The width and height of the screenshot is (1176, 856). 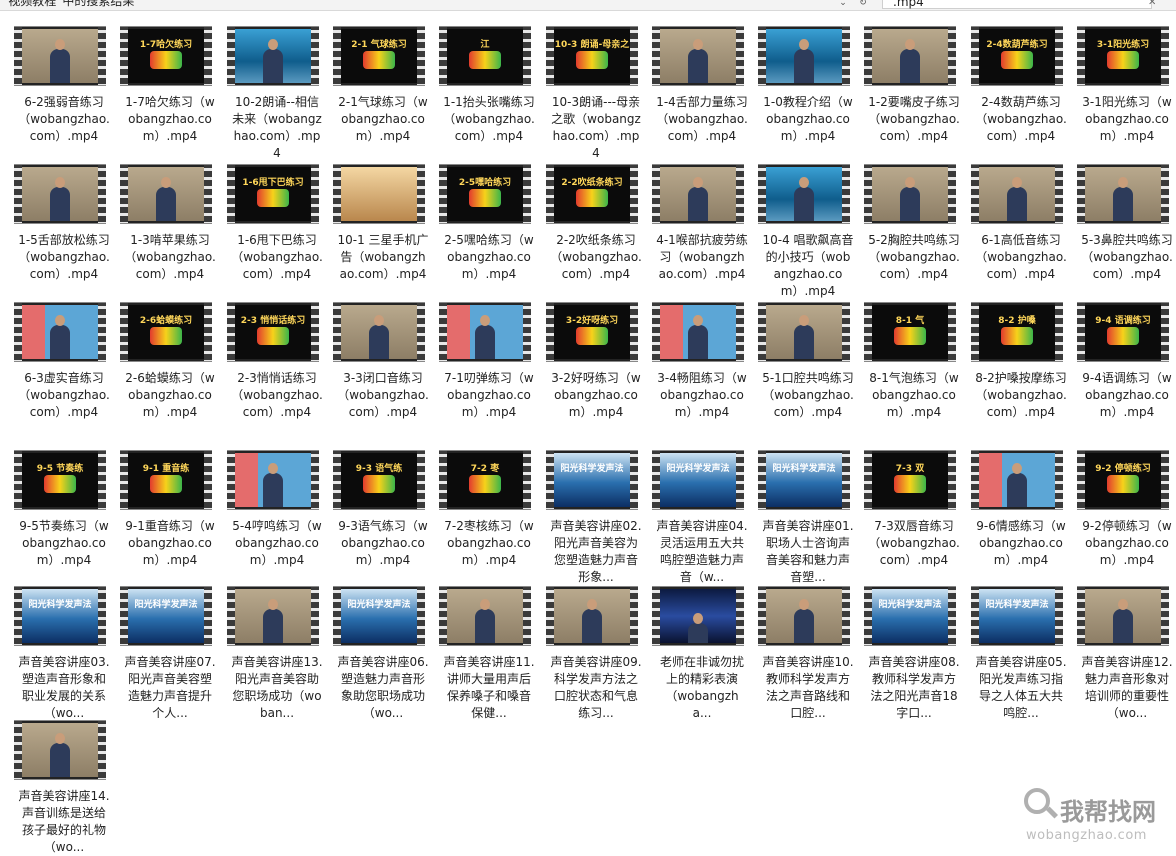 What do you see at coordinates (275, 395) in the screenshot?
I see `file-name: 2-3悄悄话练习（wobangzhao.com）.mp4` at bounding box center [275, 395].